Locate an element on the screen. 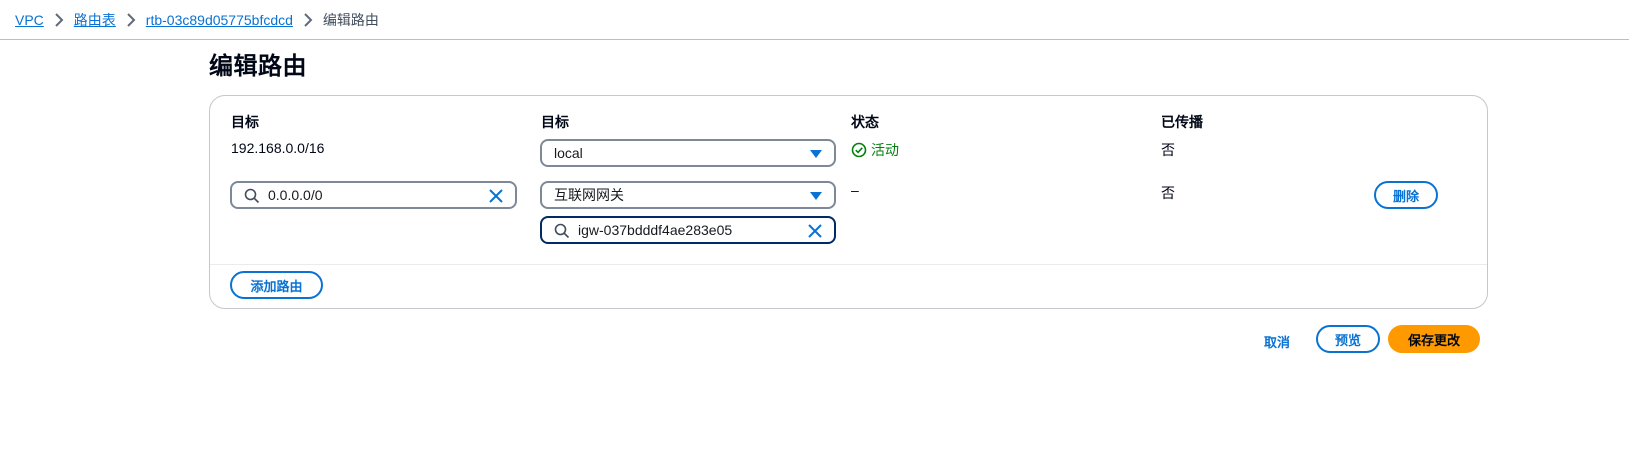 This screenshot has width=1629, height=462. route-destination-1: 192.168.0.0/16 is located at coordinates (278, 148).